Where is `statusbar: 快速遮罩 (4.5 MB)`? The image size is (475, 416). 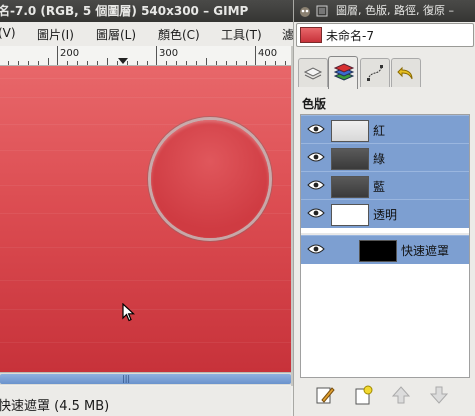 statusbar: 快速遮罩 (4.5 MB) is located at coordinates (145, 401).